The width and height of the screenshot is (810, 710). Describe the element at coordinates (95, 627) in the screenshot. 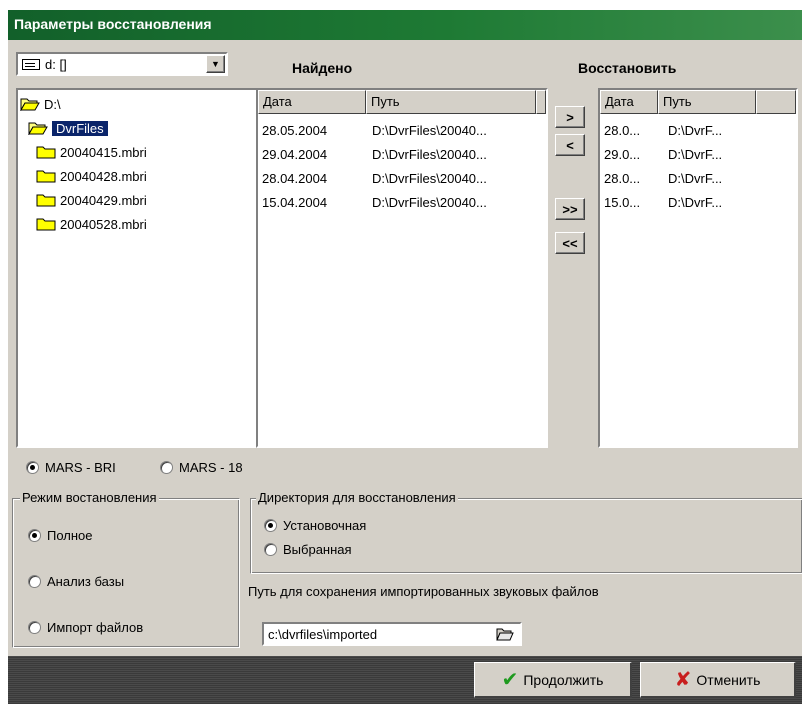

I see `mode-option-label: Импорт файлов` at that location.